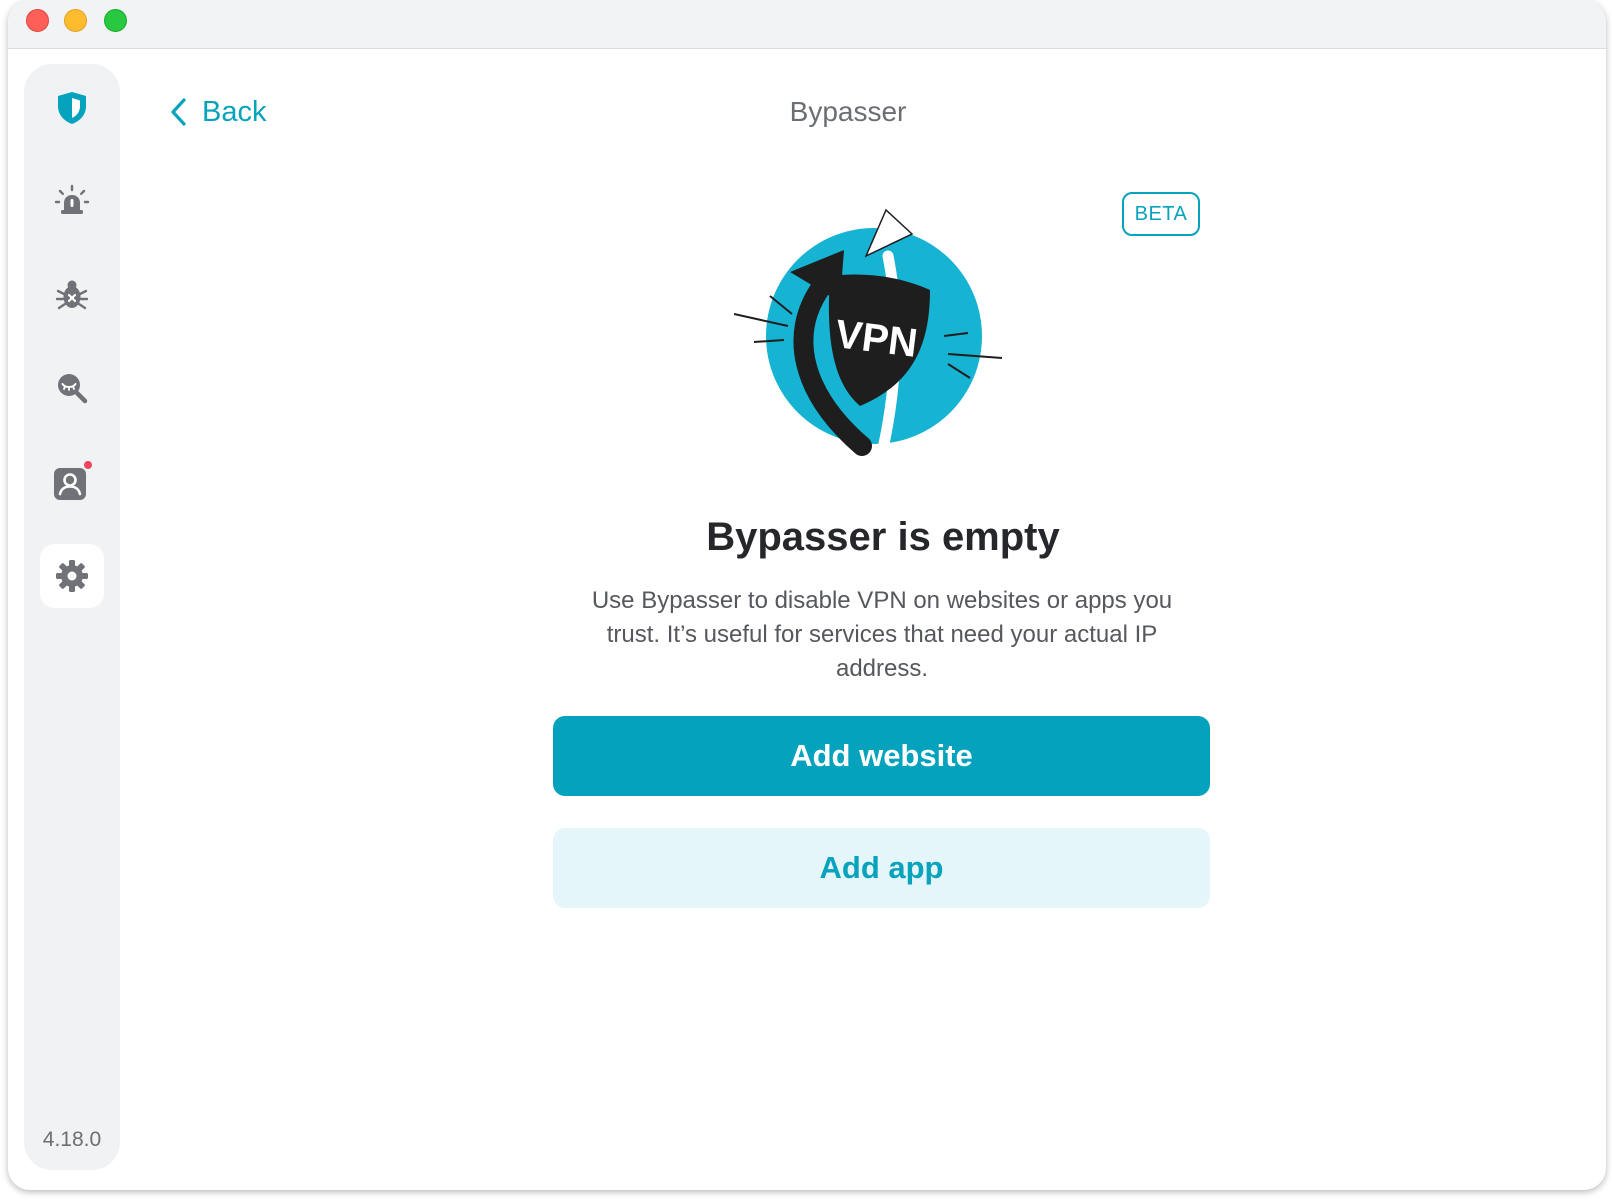 The image size is (1612, 1200). I want to click on minimize-window-button, so click(75, 20).